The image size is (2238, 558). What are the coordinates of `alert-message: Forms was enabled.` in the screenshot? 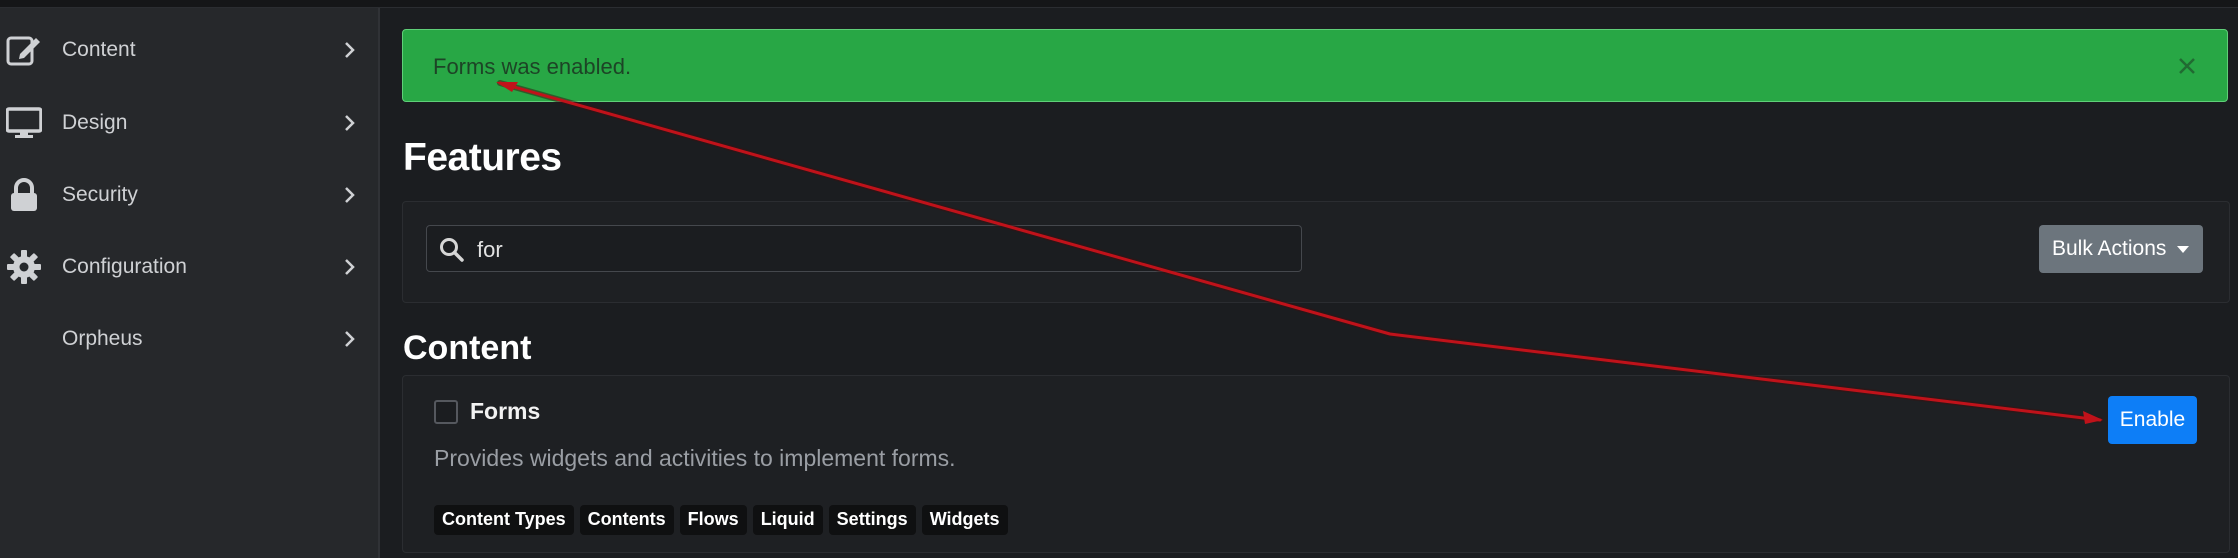 It's located at (532, 66).